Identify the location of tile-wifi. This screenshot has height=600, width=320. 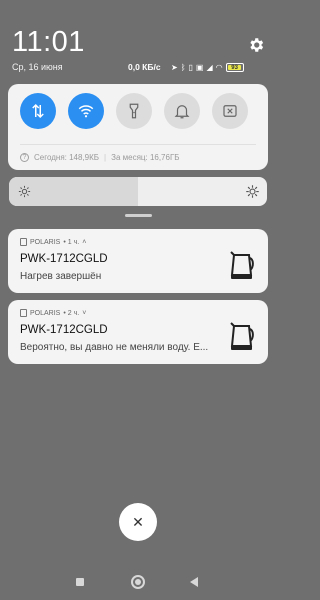
(86, 111).